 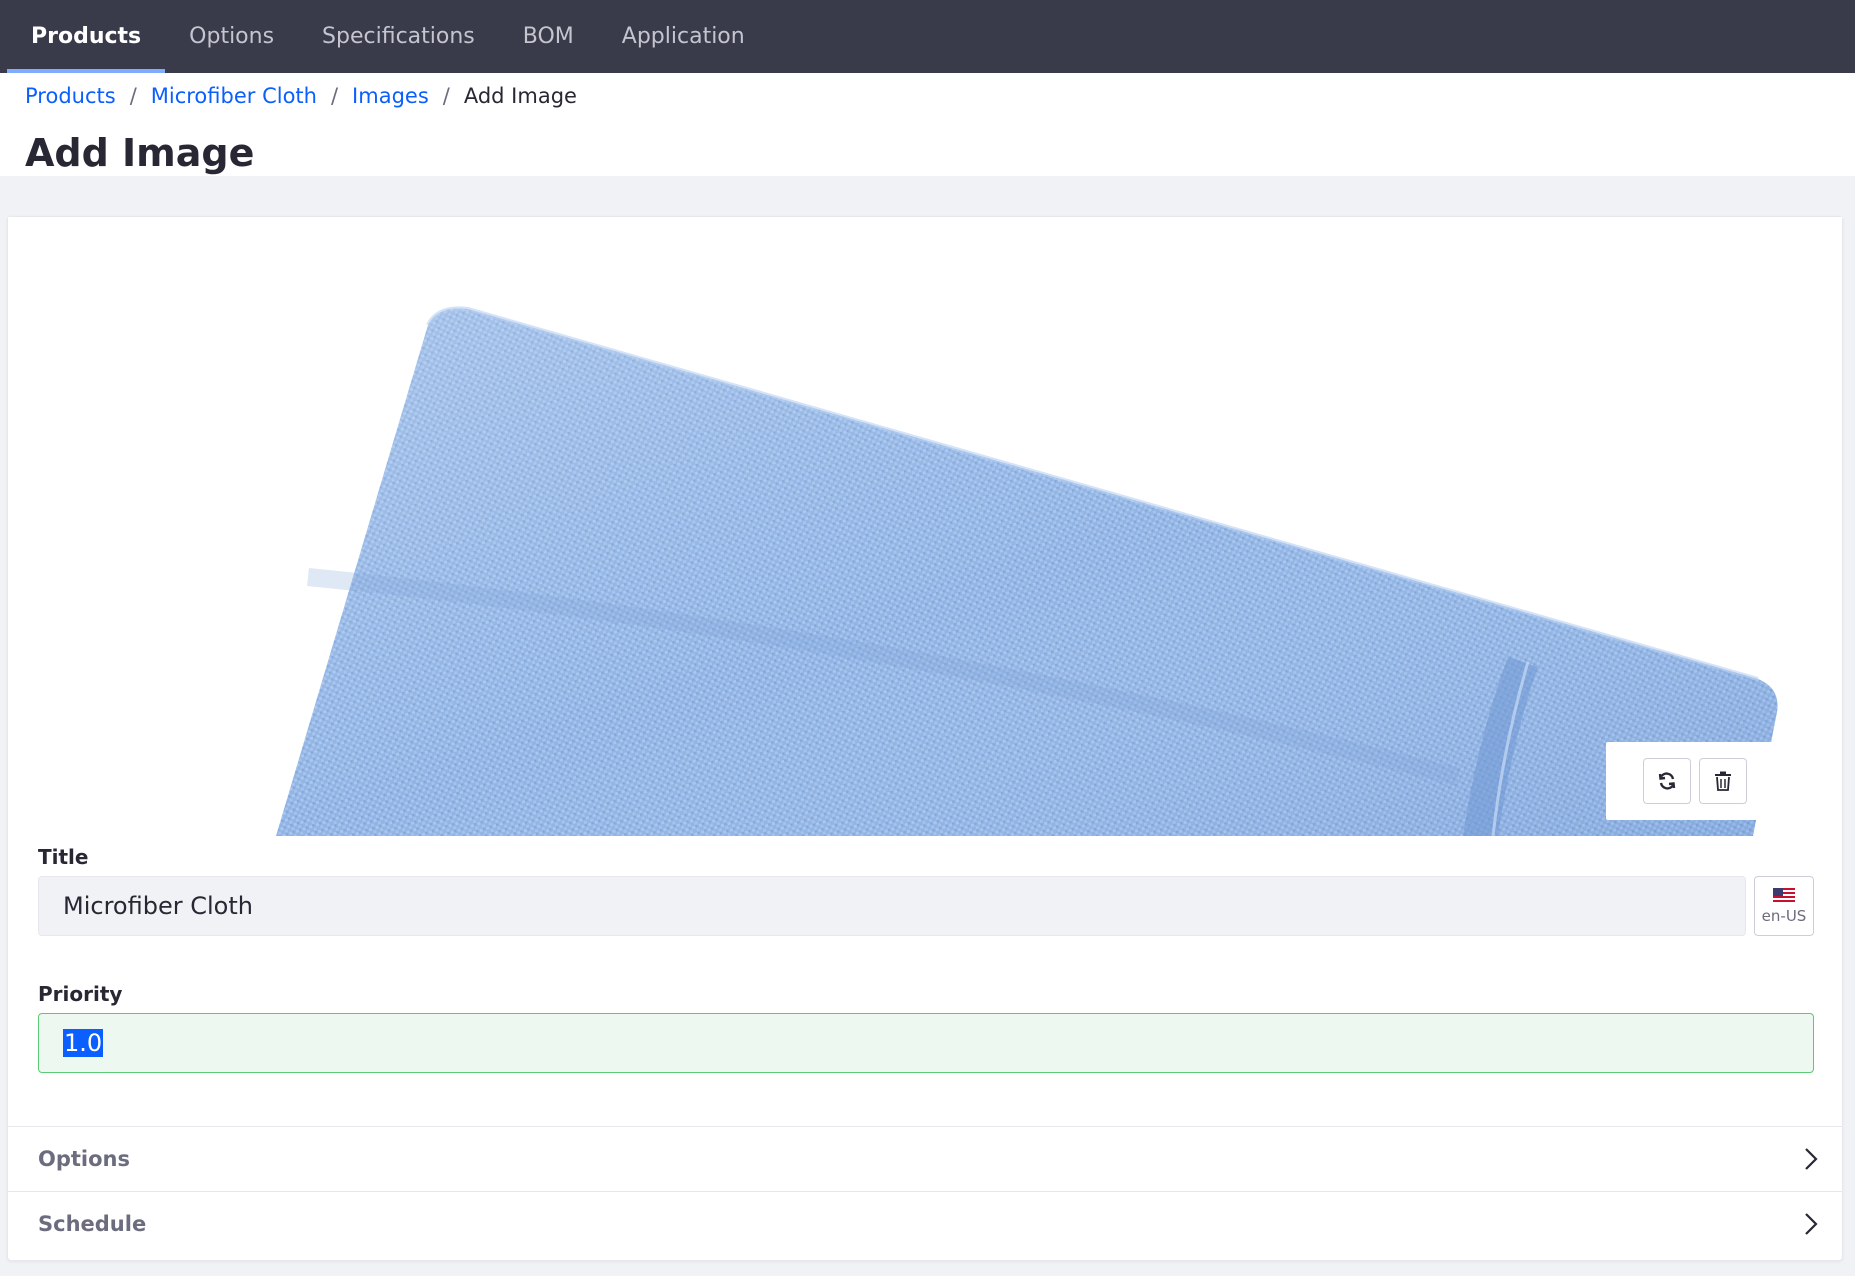 I want to click on language-selector-button: en-US, so click(x=1784, y=906).